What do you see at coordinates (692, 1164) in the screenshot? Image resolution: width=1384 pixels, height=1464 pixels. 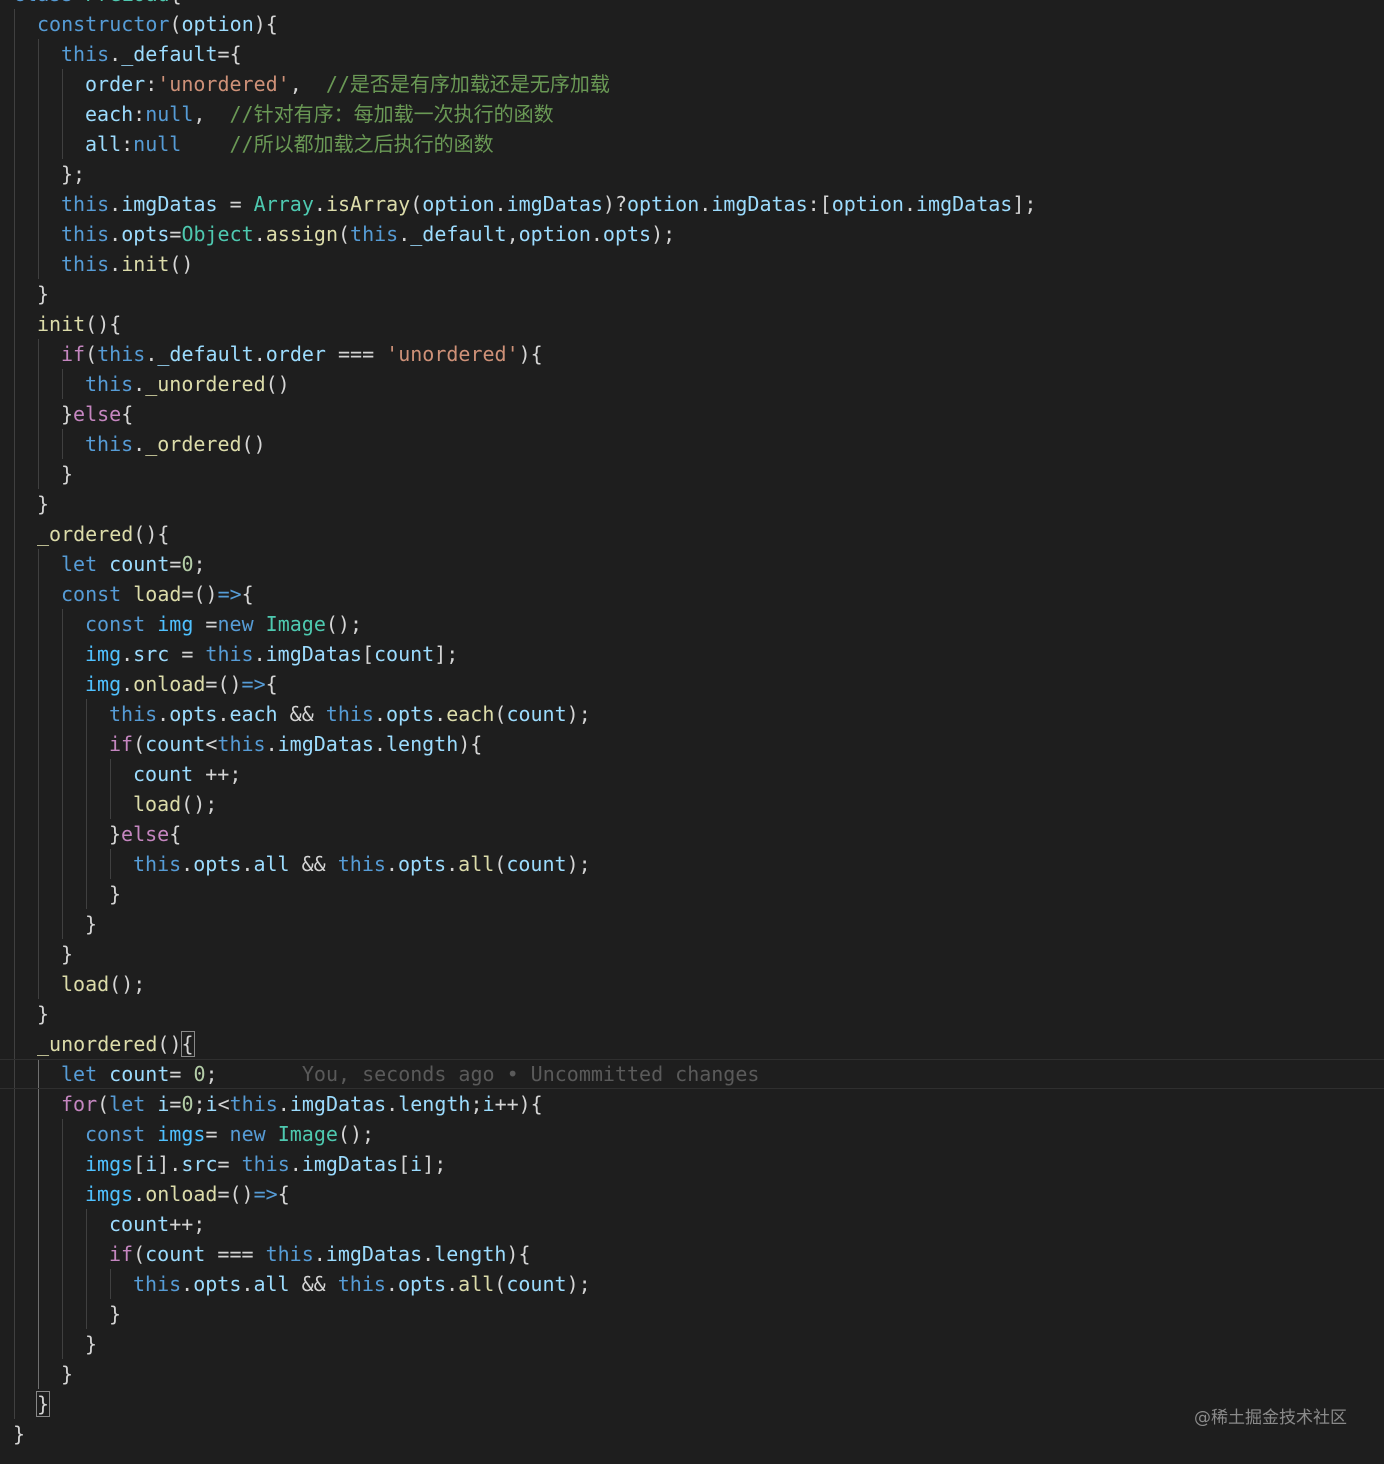 I see `code-line: imgs[i].src= this.imgDatas[i];` at bounding box center [692, 1164].